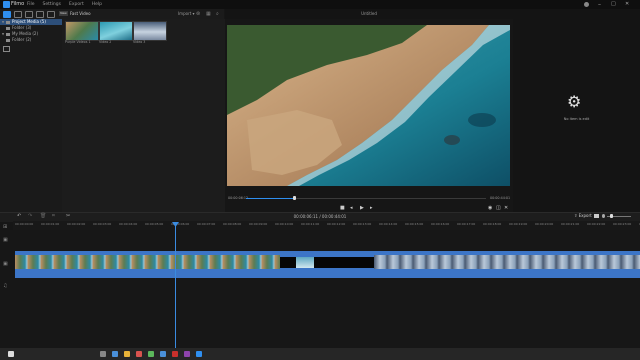 The width and height of the screenshot is (640, 360). What do you see at coordinates (270, 198) in the screenshot?
I see `preview-progress-fill` at bounding box center [270, 198].